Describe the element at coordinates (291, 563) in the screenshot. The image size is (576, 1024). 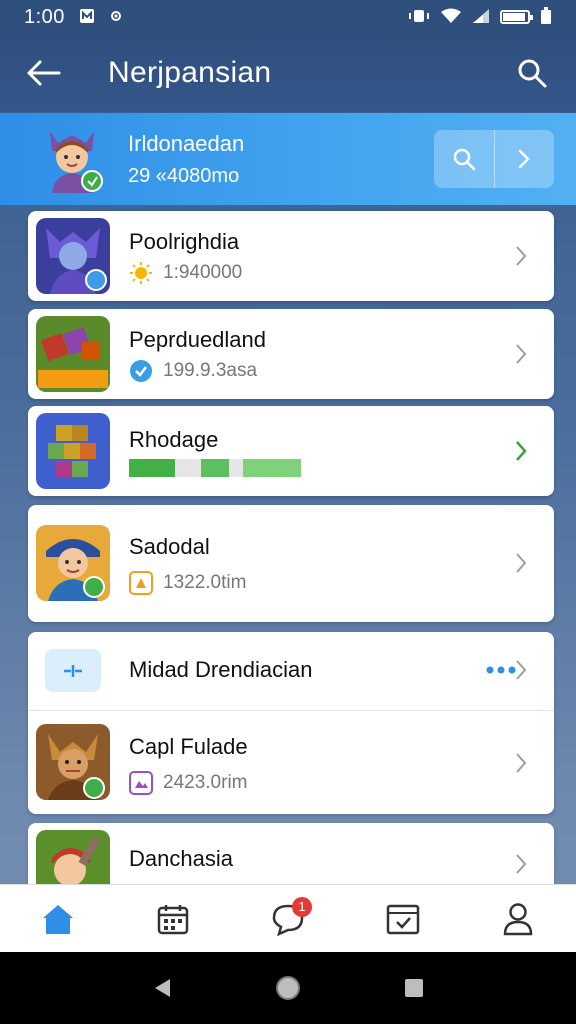
I see `list-item: Sadodal 1322.0tim` at that location.